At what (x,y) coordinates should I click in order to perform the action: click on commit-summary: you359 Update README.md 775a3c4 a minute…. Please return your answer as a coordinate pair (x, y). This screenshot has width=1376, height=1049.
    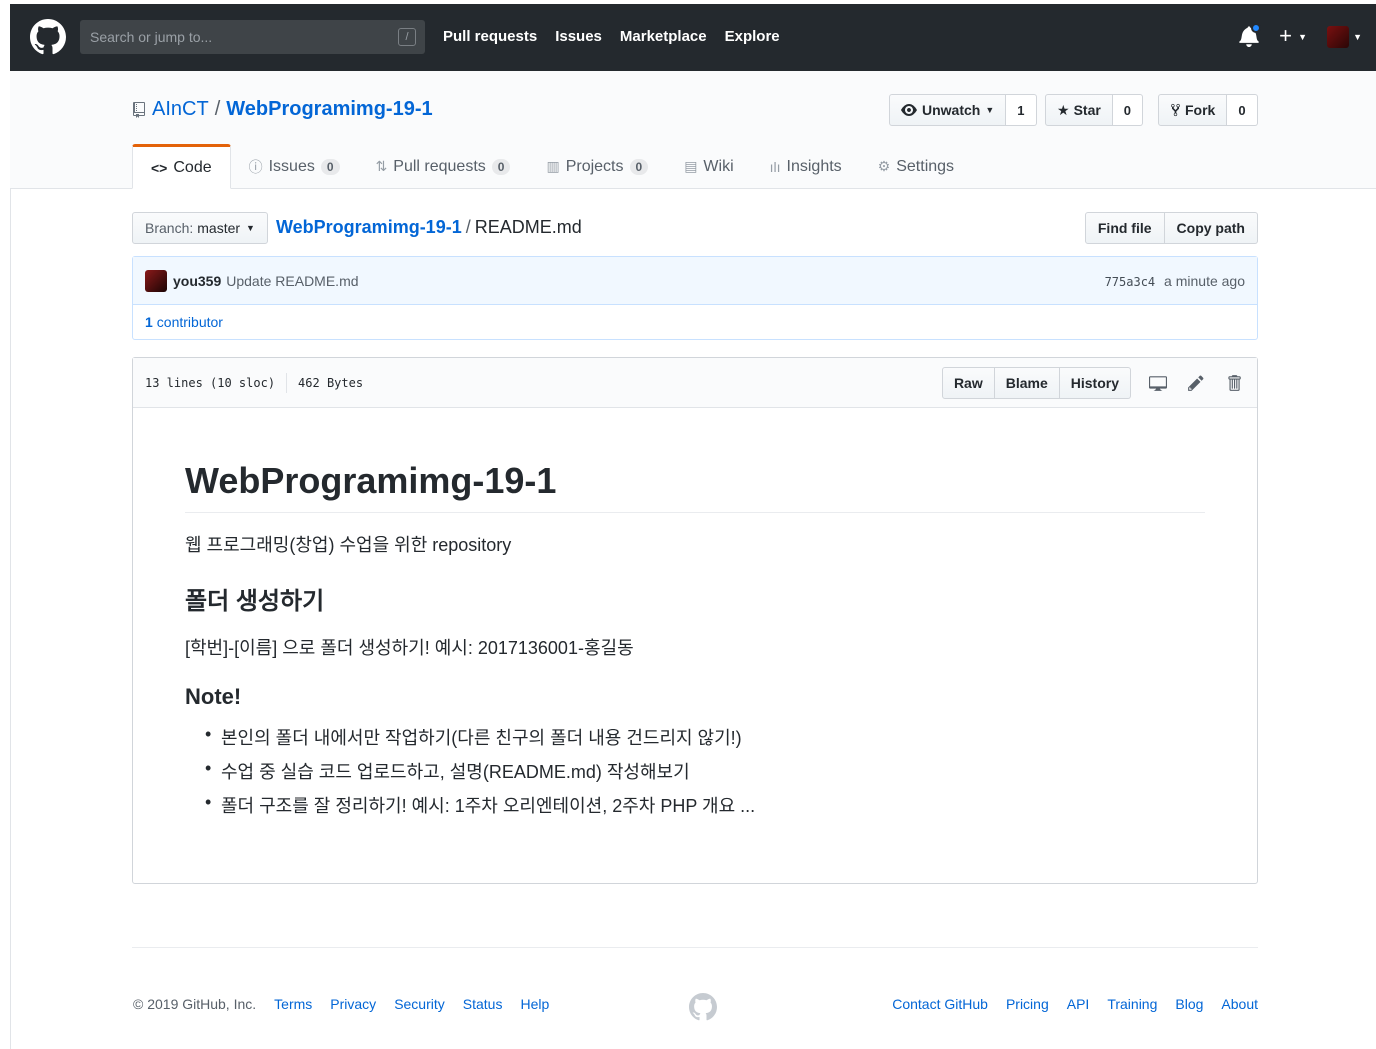
    Looking at the image, I should click on (695, 281).